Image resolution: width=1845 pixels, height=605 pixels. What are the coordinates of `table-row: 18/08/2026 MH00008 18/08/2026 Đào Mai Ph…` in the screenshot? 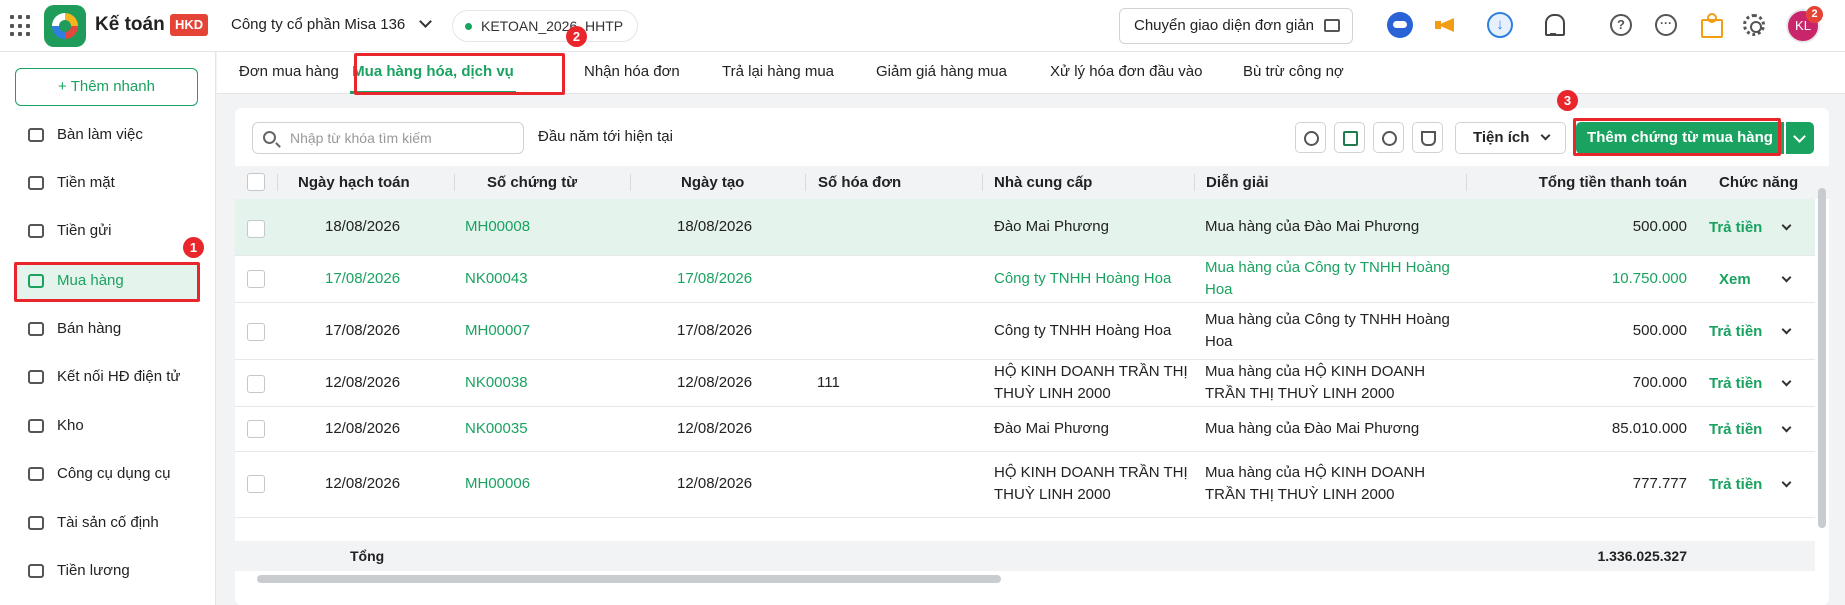 It's located at (1025, 227).